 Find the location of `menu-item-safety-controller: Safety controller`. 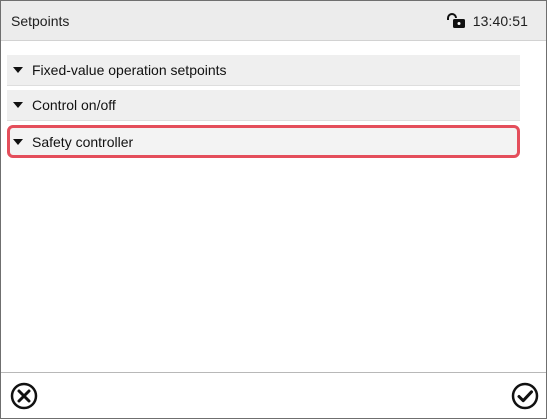

menu-item-safety-controller: Safety controller is located at coordinates (263, 141).